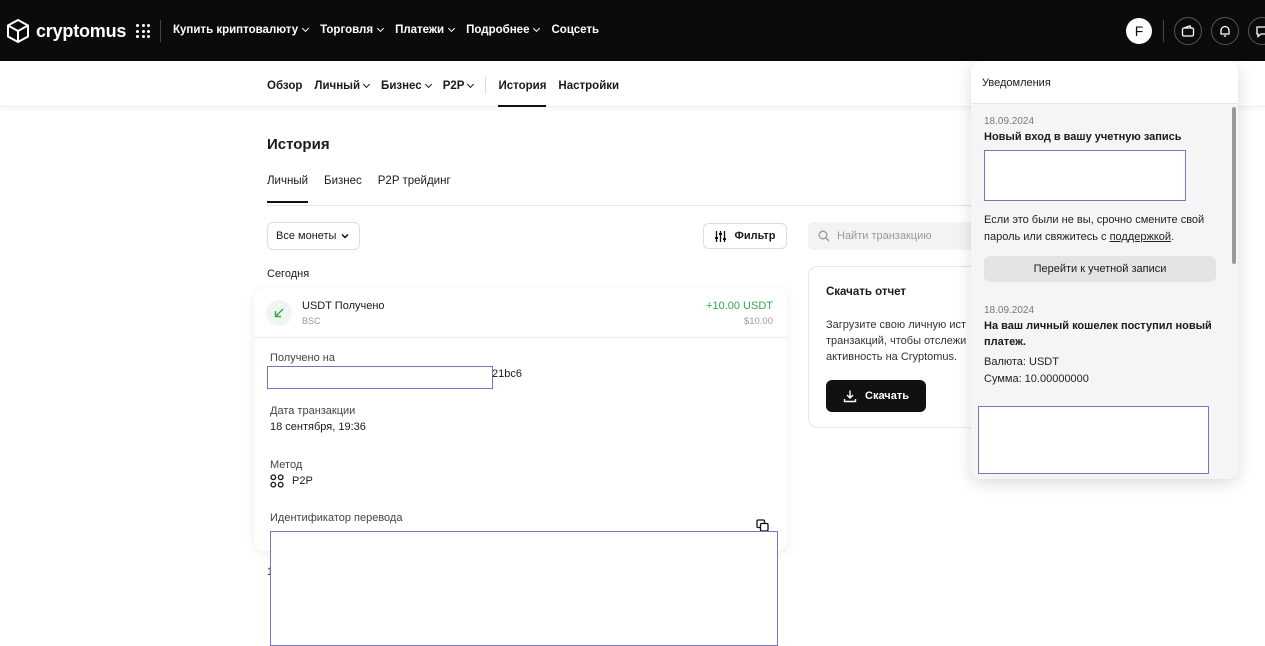  What do you see at coordinates (406, 86) in the screenshot?
I see `subnav-business: Бизнес` at bounding box center [406, 86].